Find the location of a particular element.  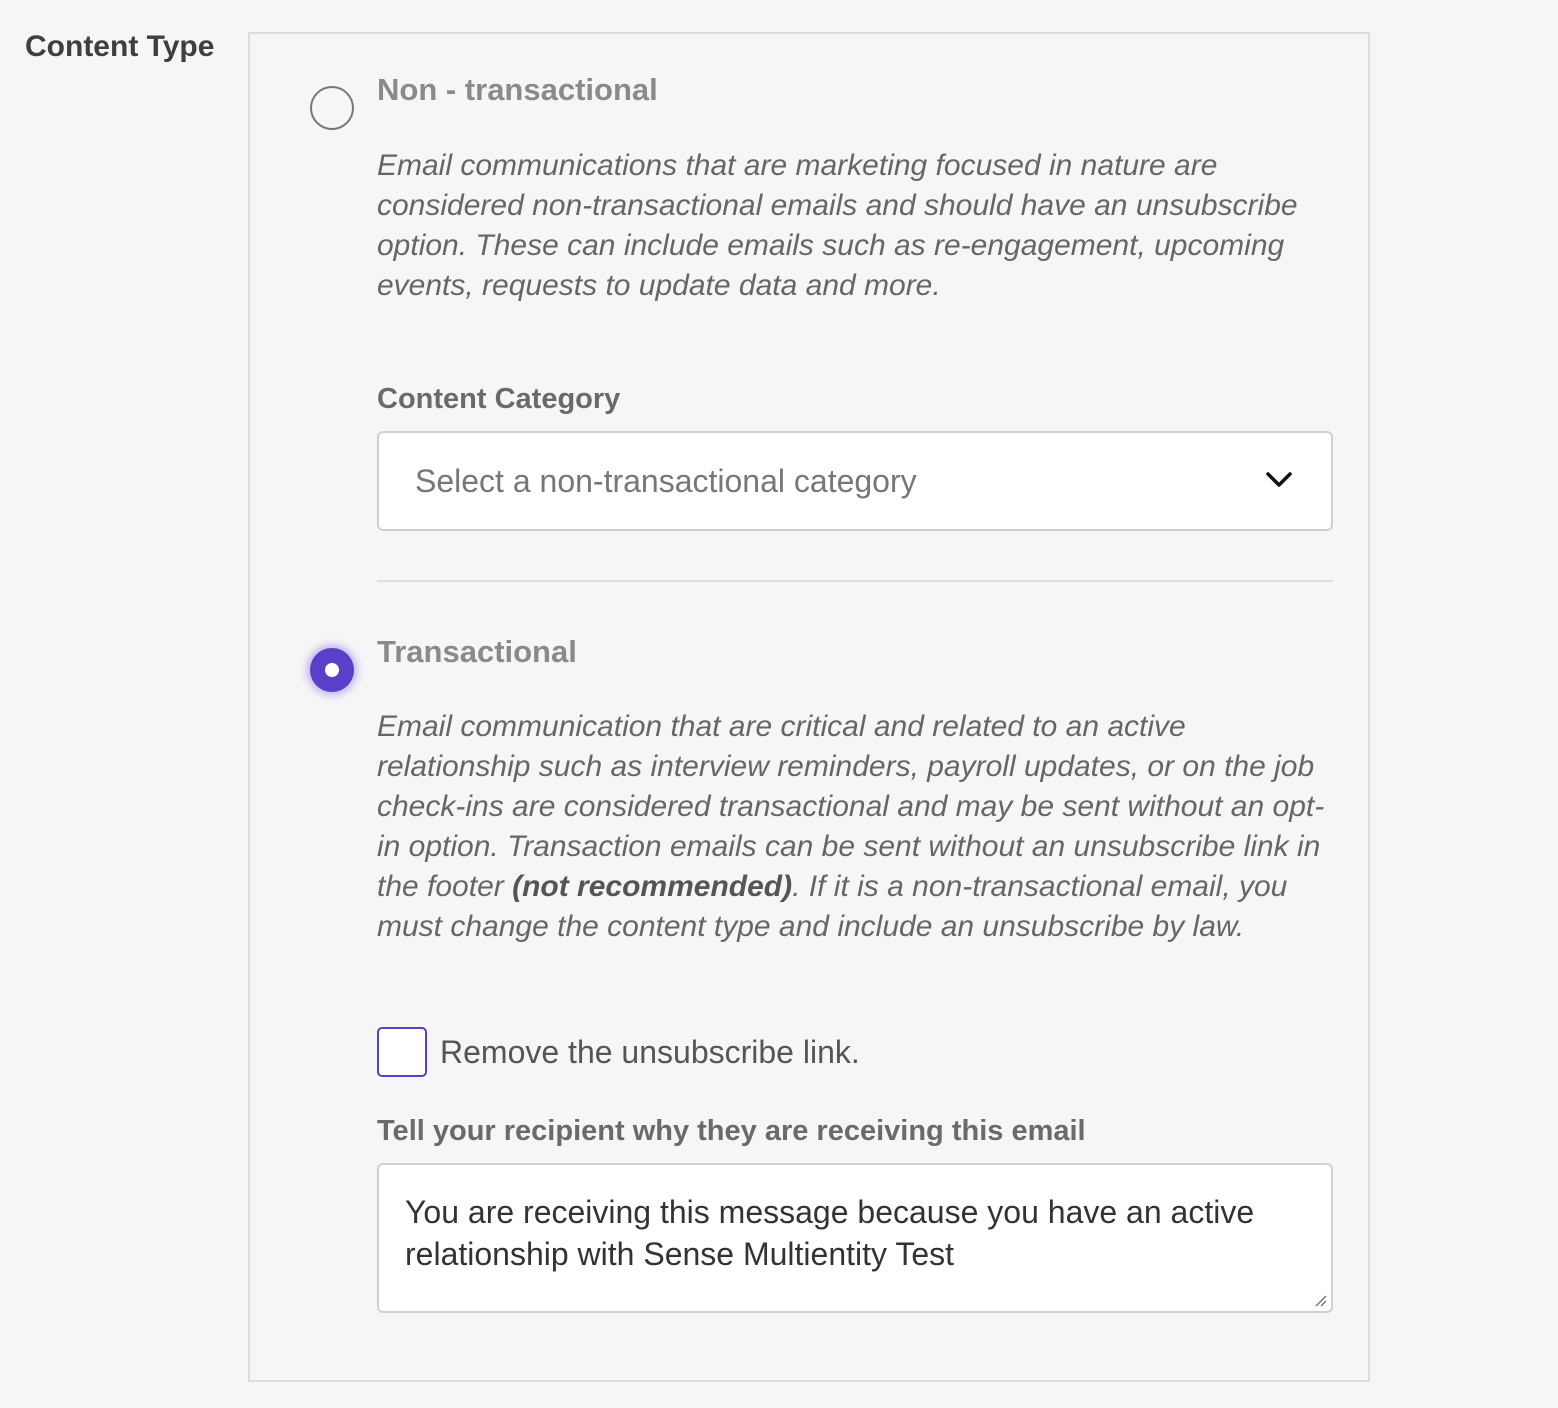

radio-selected-dot is located at coordinates (332, 670).